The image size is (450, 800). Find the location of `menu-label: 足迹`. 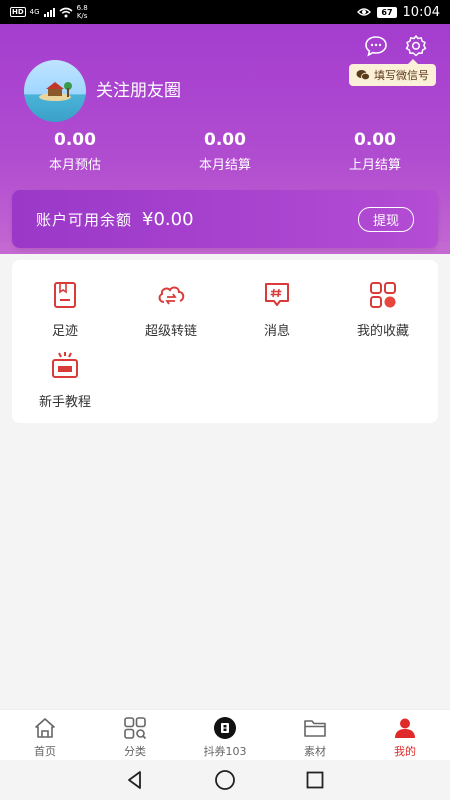

menu-label: 足迹 is located at coordinates (64, 331).